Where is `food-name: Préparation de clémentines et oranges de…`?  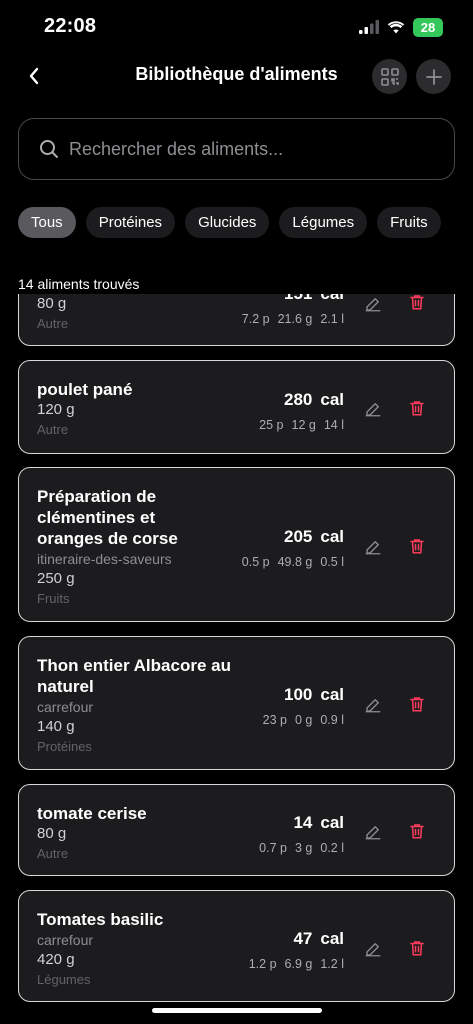
food-name: Préparation de clémentines et oranges de… is located at coordinates (107, 517).